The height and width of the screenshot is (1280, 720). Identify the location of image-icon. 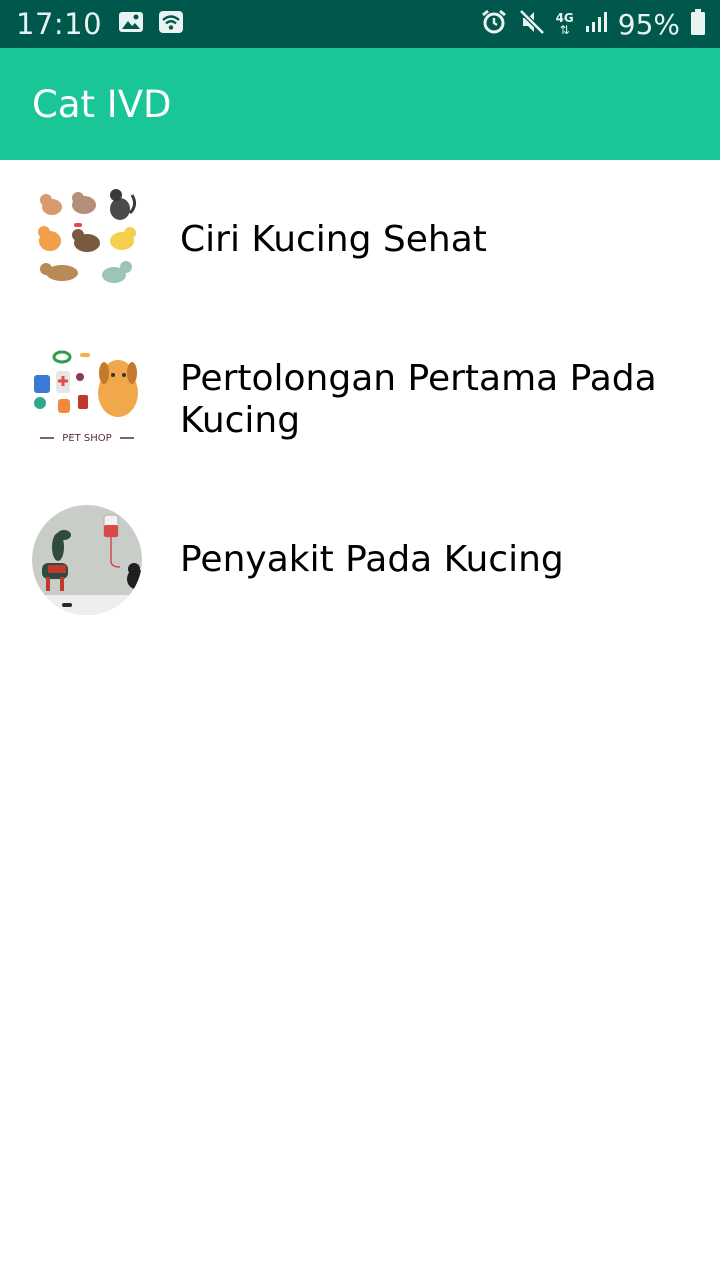
(131, 24).